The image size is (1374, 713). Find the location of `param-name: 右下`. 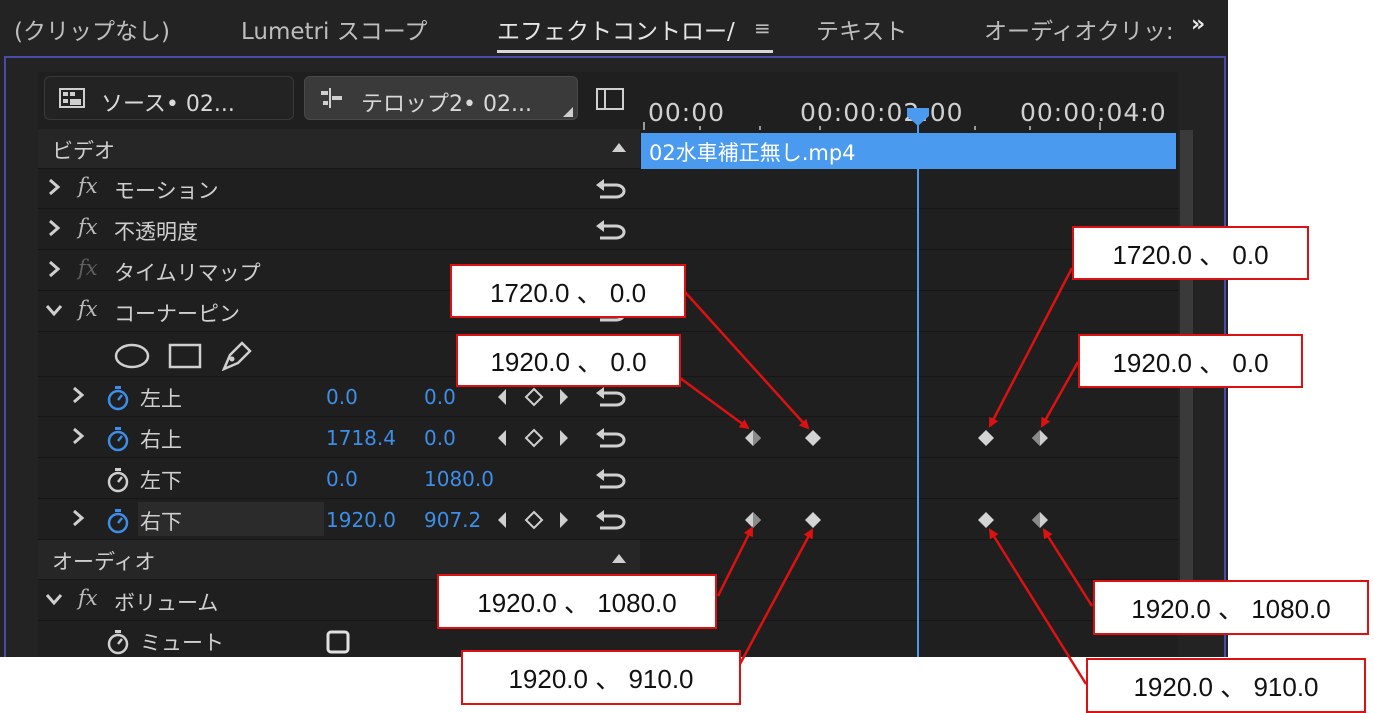

param-name: 右下 is located at coordinates (161, 522).